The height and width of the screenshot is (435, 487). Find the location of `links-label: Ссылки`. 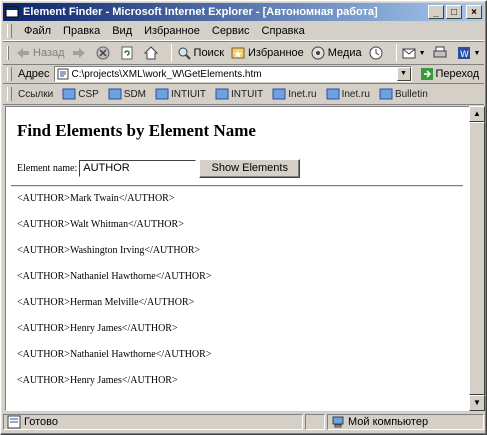

links-label: Ссылки is located at coordinates (36, 94).